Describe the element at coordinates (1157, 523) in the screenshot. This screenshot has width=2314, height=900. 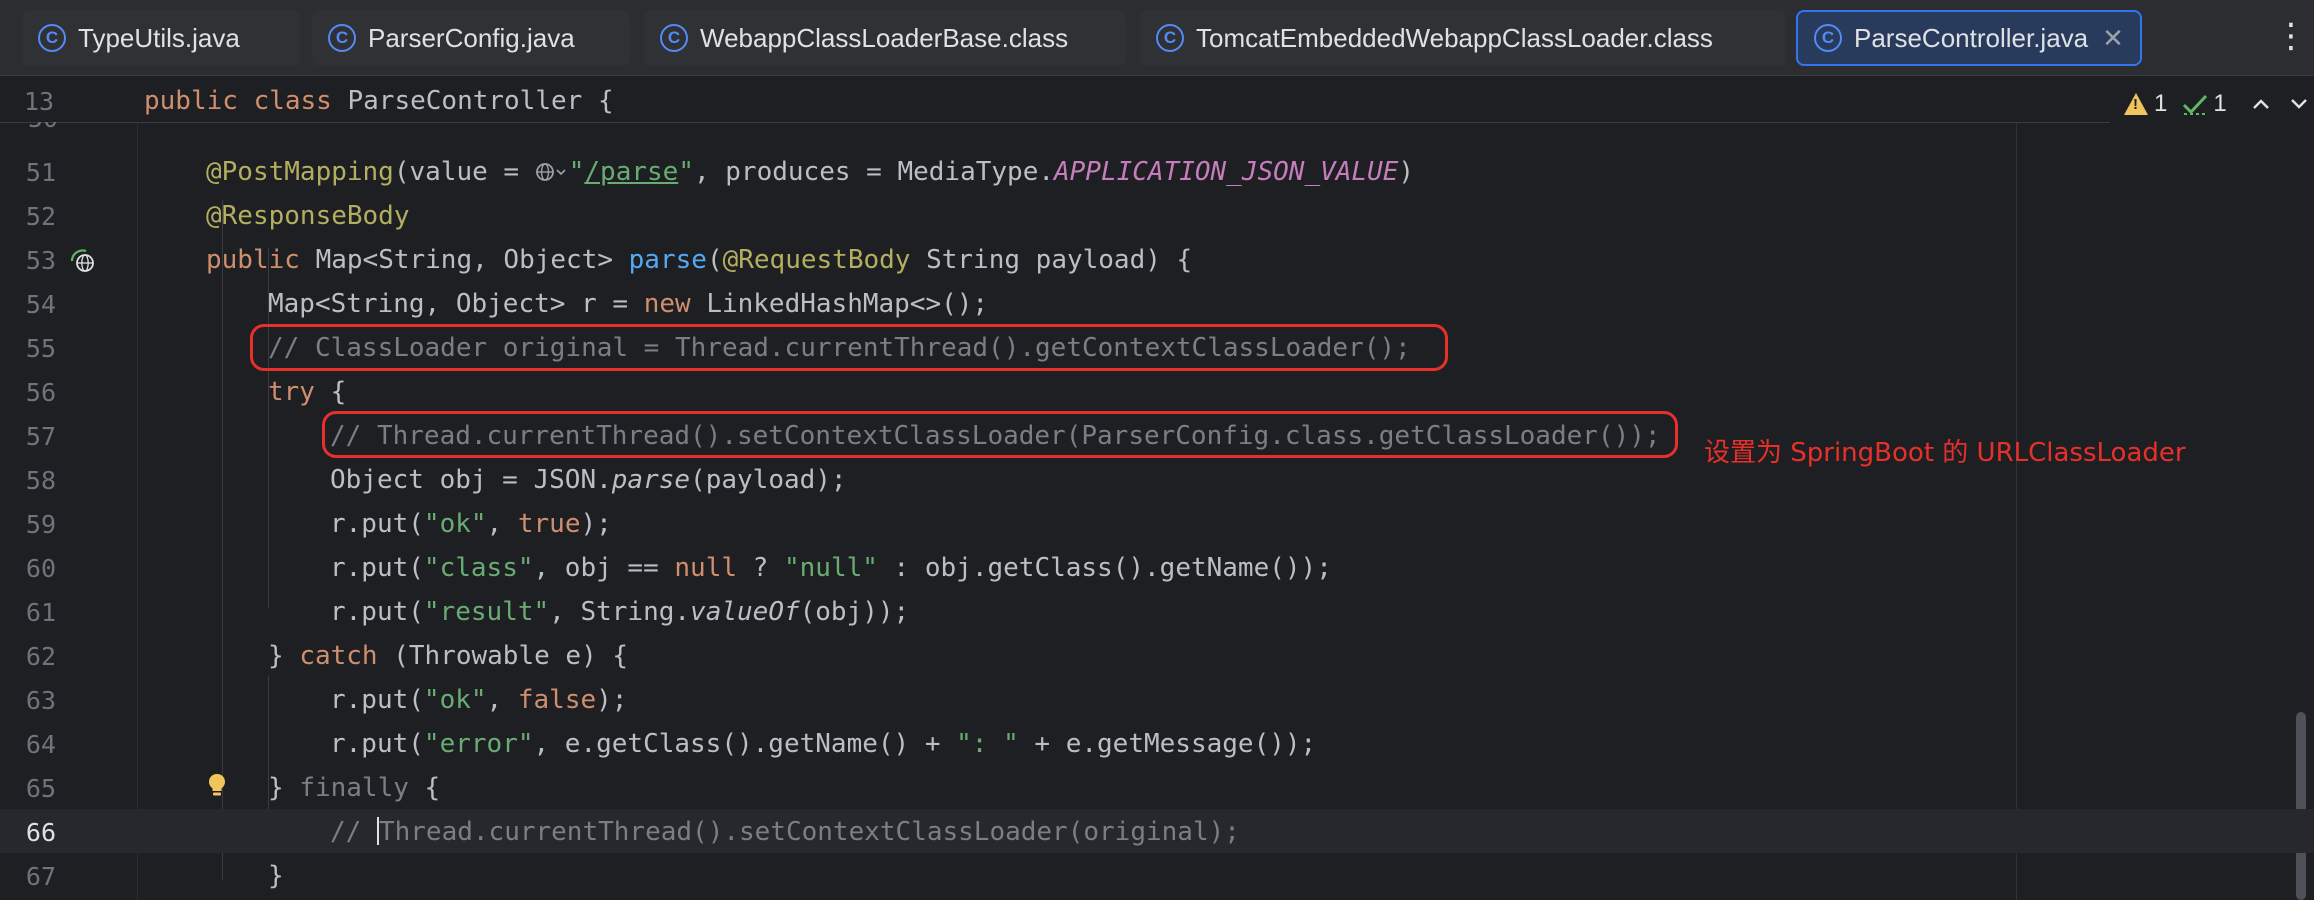
I see `code-line-59: 59 r.put("ok", true);` at that location.